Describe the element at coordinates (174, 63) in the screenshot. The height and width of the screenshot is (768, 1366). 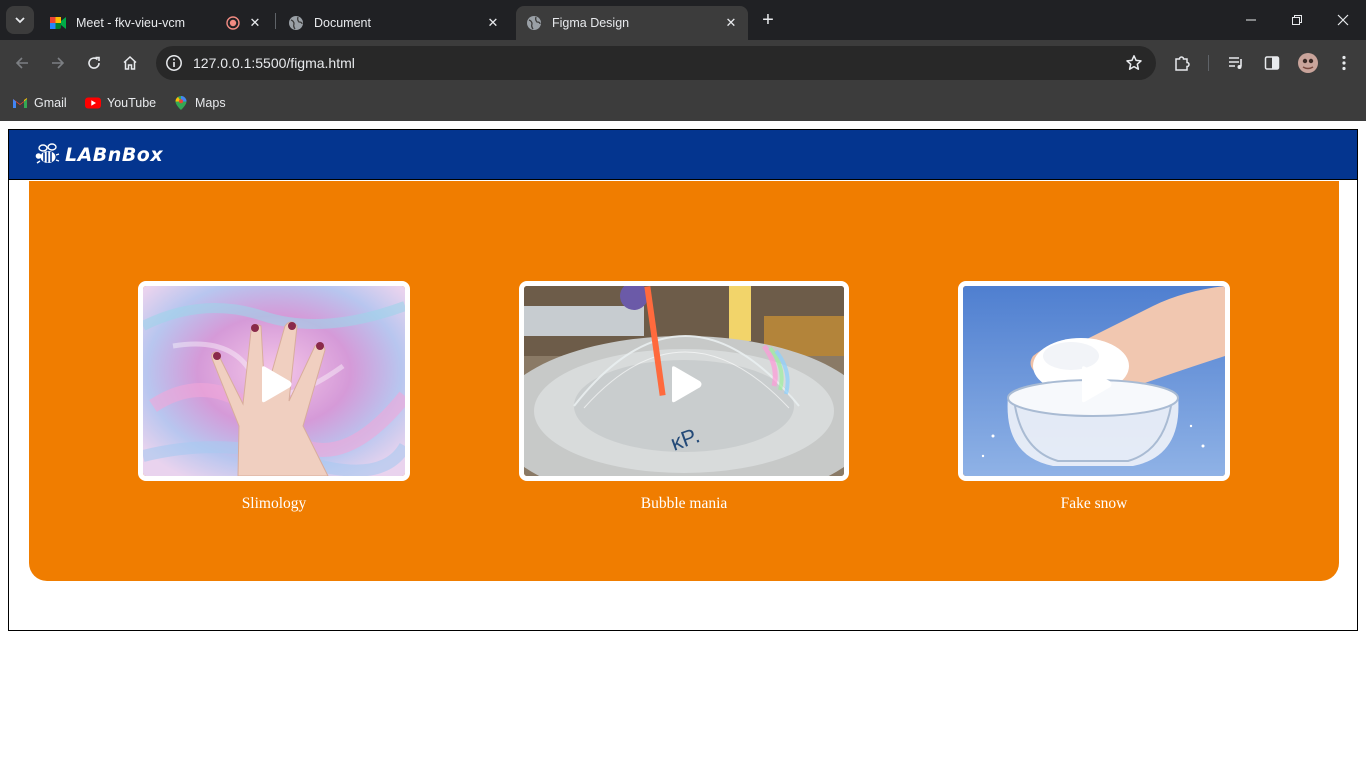
I see `site-info-icon` at that location.